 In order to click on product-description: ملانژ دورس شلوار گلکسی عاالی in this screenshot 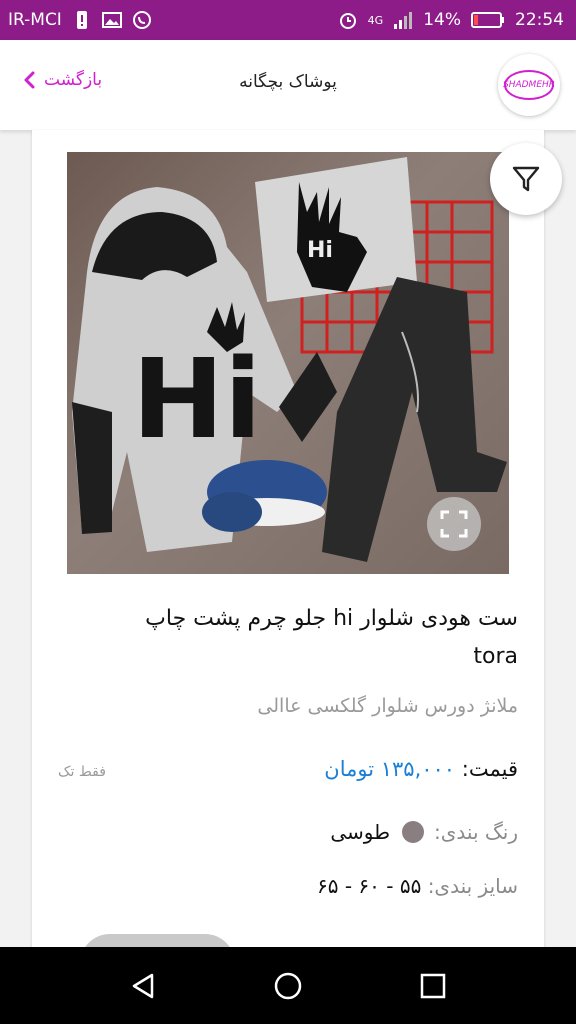, I will do `click(387, 706)`.